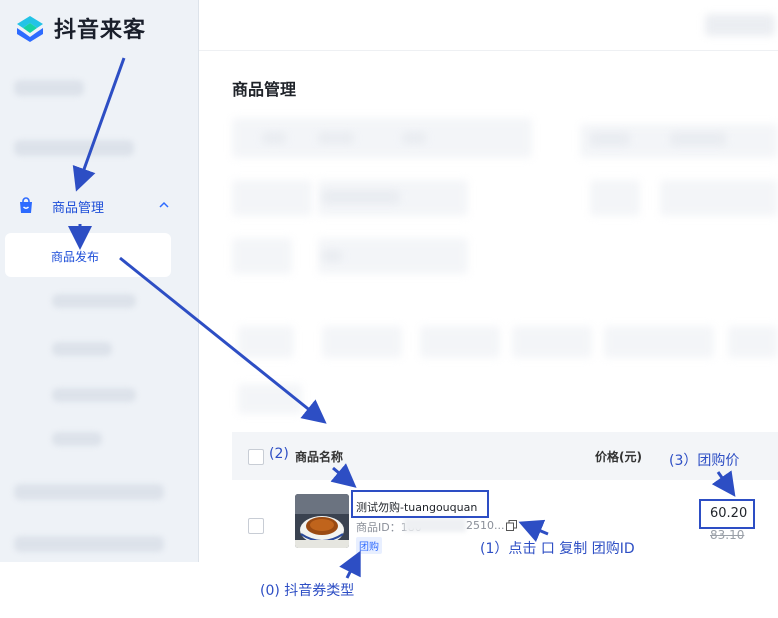  Describe the element at coordinates (78, 208) in the screenshot. I see `sidebar-group-label: 商品管理` at that location.